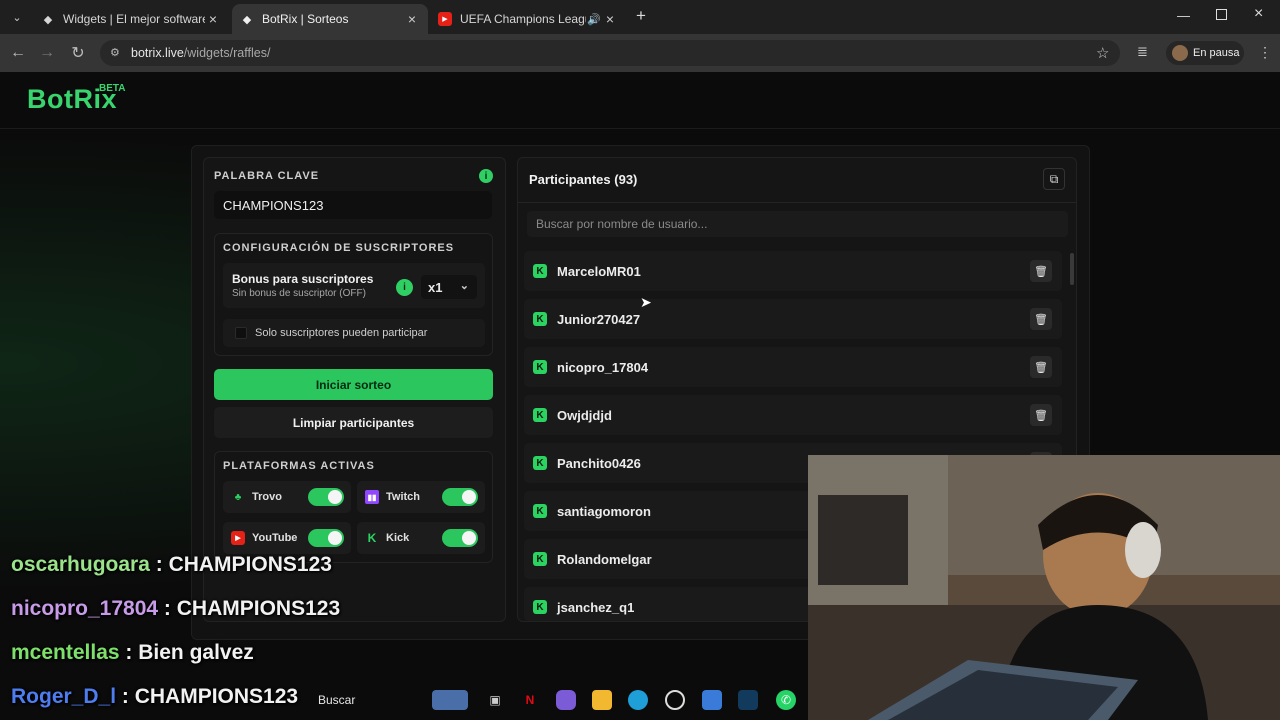 Image resolution: width=1280 pixels, height=720 pixels. What do you see at coordinates (336, 700) in the screenshot?
I see `taskbar-search: Buscar` at bounding box center [336, 700].